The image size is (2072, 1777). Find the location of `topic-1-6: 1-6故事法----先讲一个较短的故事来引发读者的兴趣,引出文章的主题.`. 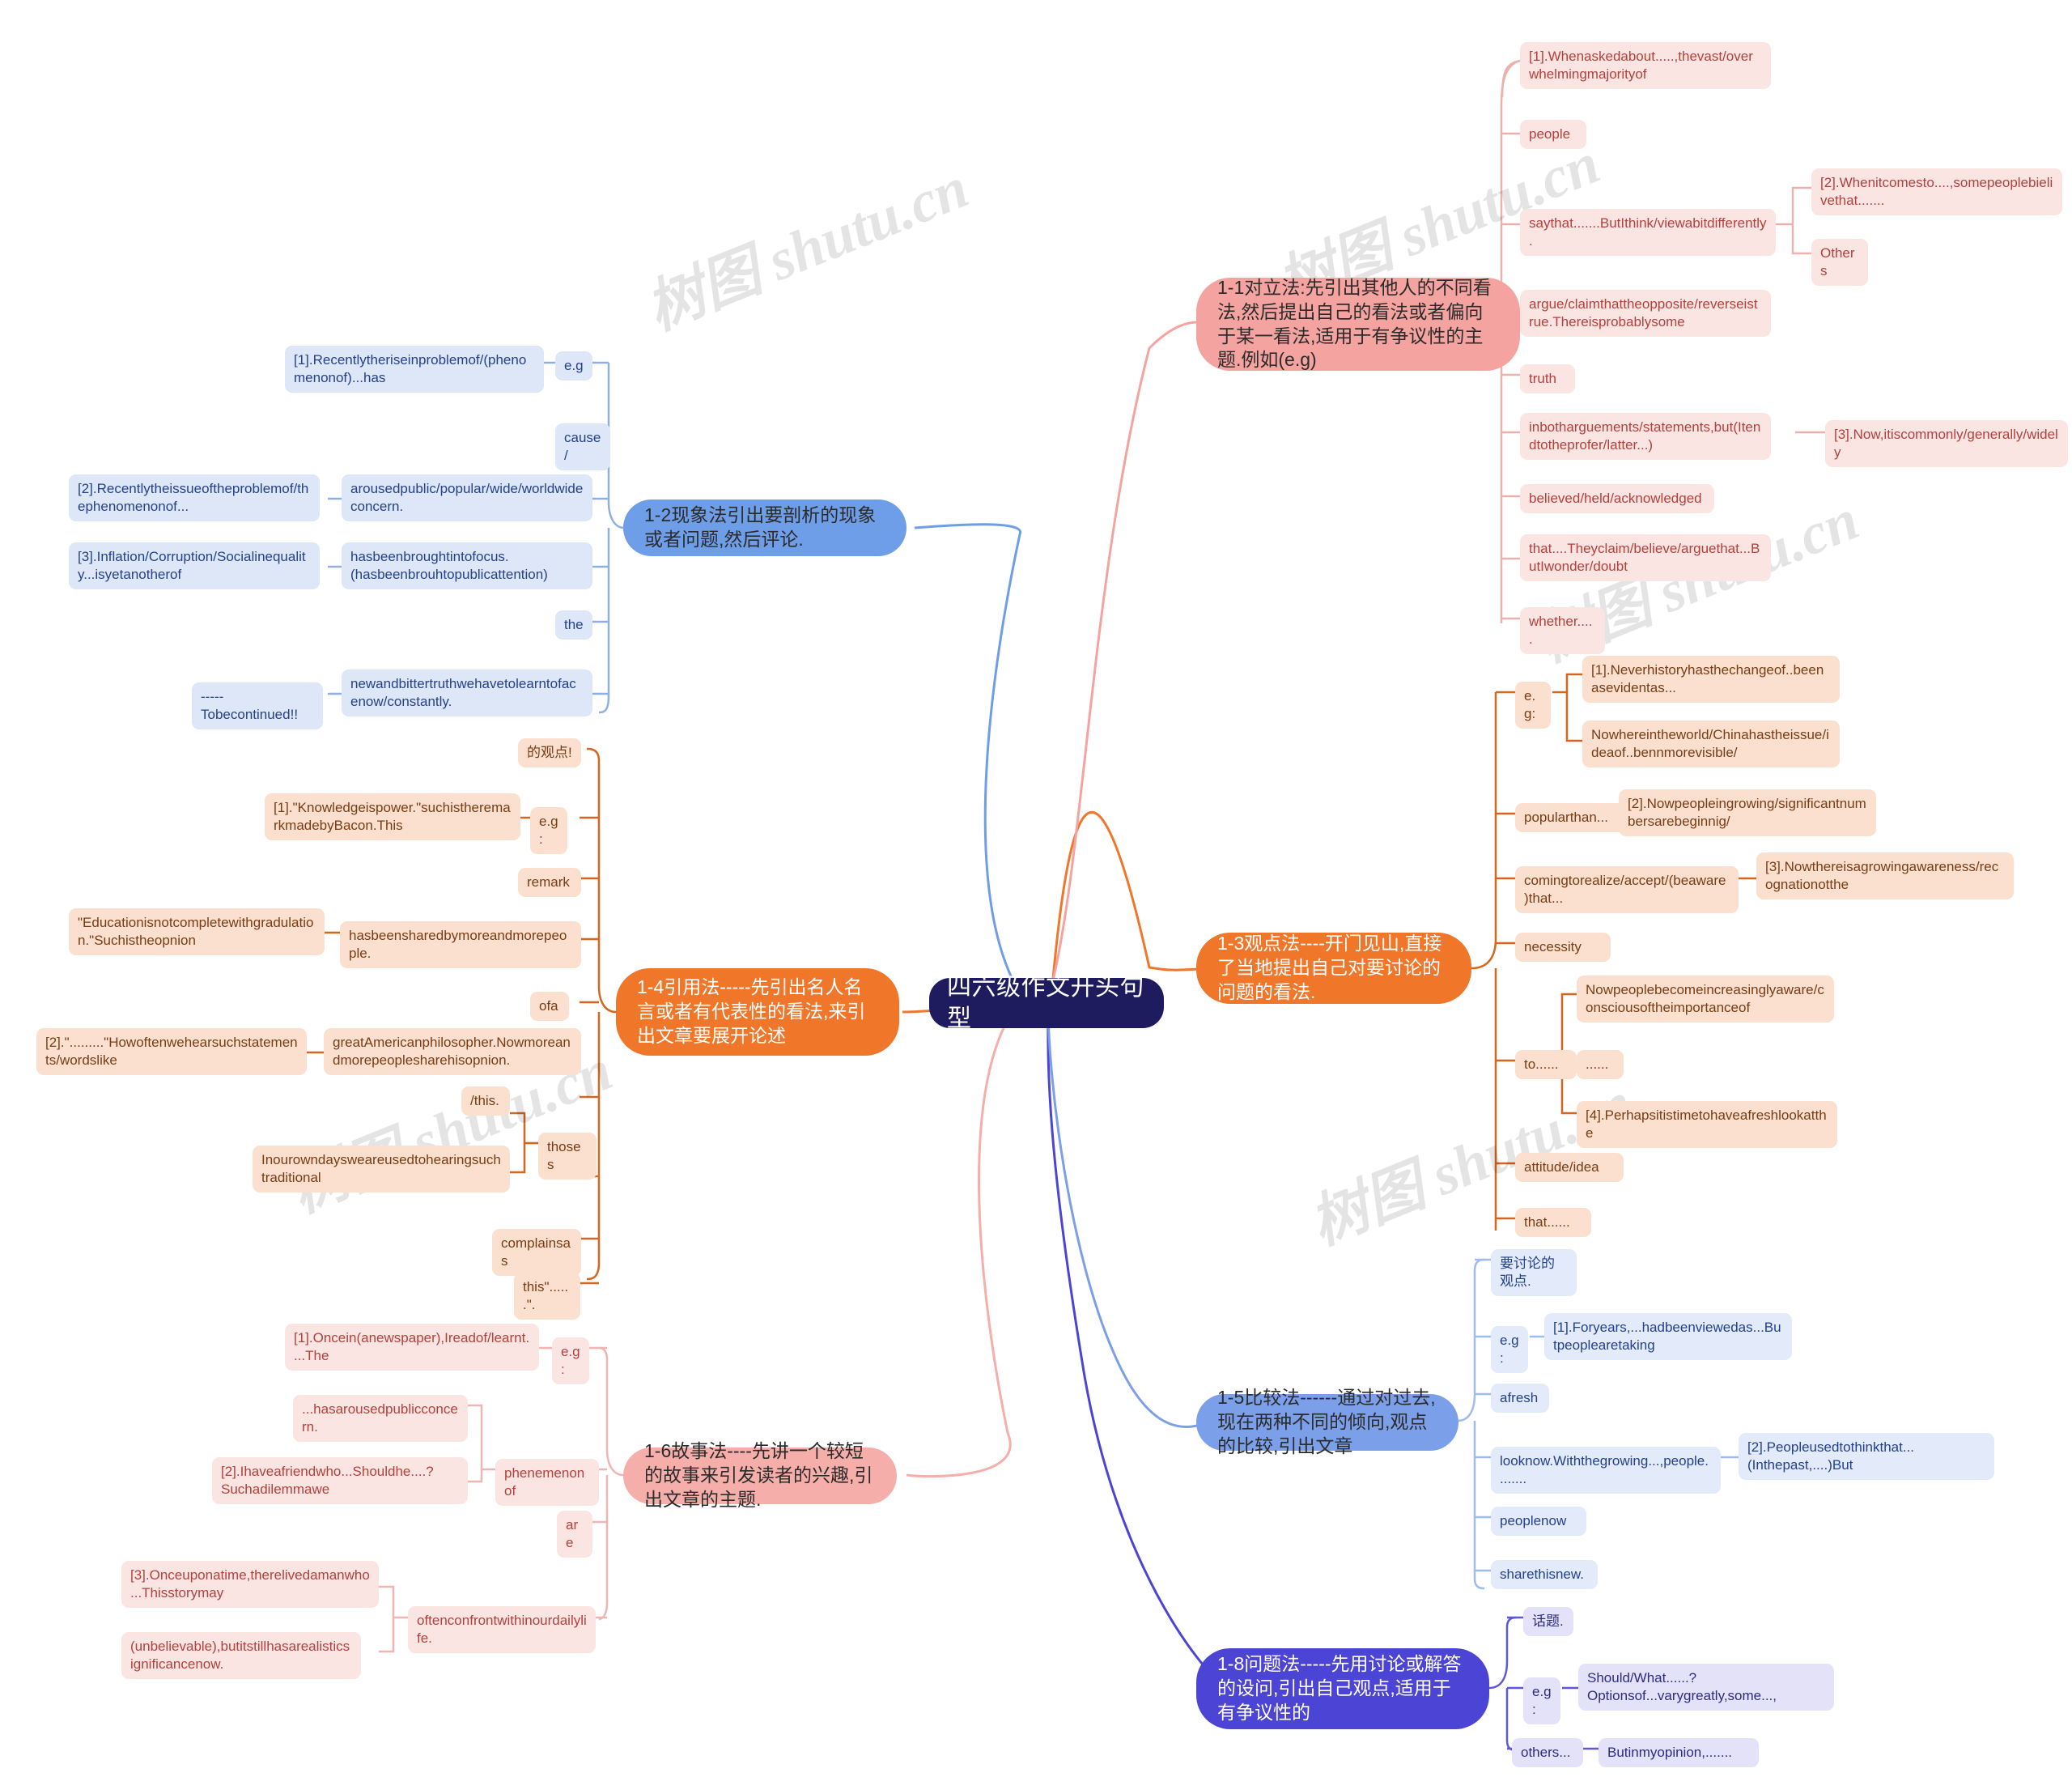

topic-1-6: 1-6故事法----先讲一个较短的故事来引发读者的兴趣,引出文章的主题. is located at coordinates (760, 1475).